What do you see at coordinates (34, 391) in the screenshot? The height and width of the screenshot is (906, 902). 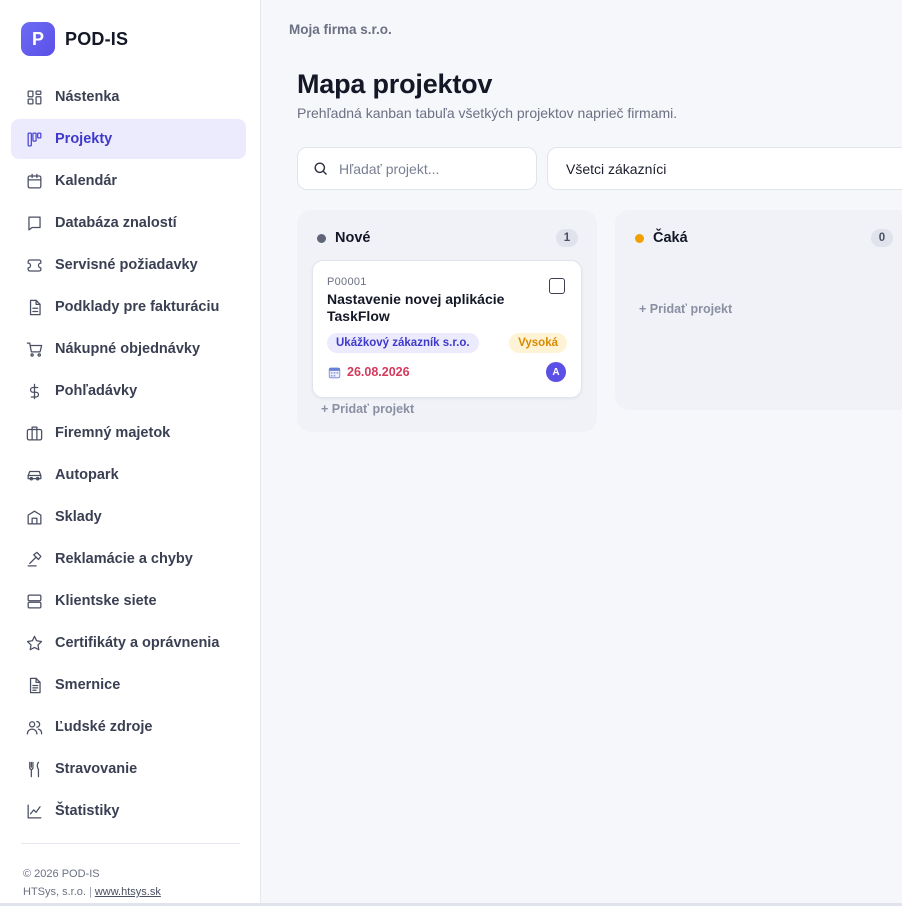 I see `dollar-icon` at bounding box center [34, 391].